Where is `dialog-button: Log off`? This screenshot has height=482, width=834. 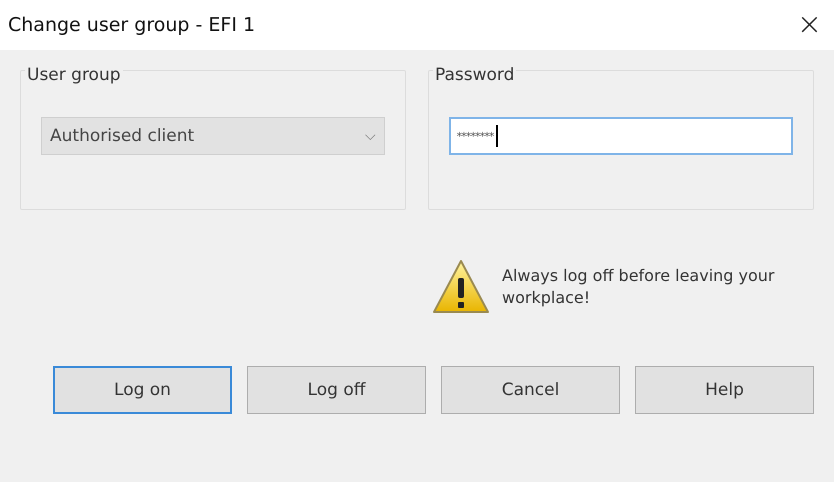 dialog-button: Log off is located at coordinates (336, 390).